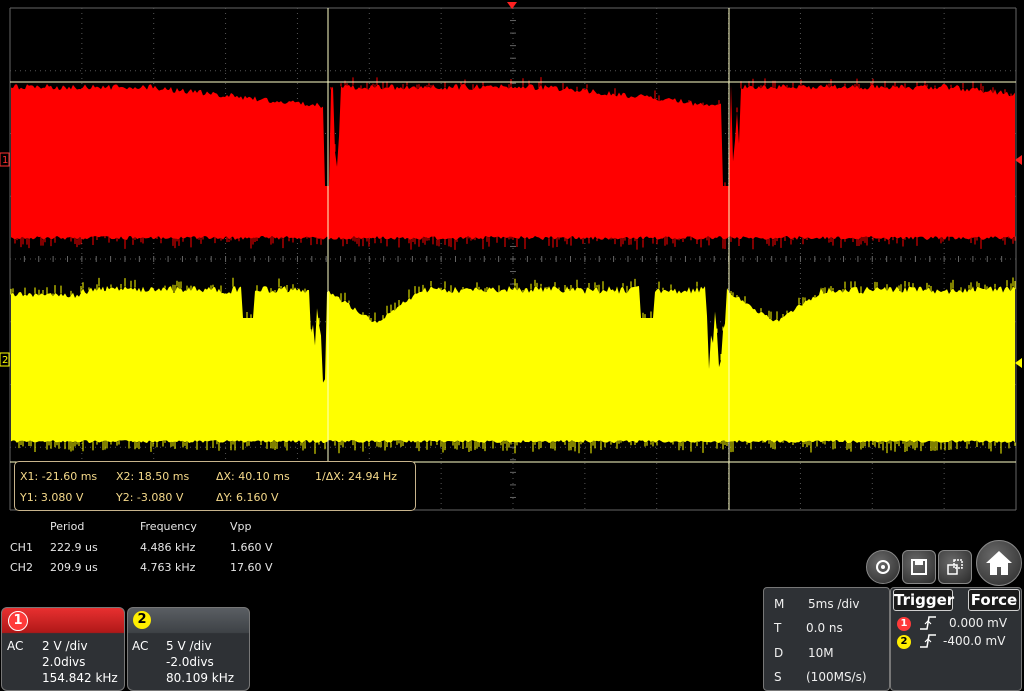 This screenshot has height=691, width=1024. Describe the element at coordinates (824, 628) in the screenshot. I see `timebase-t-value: 0.0 ns` at that location.